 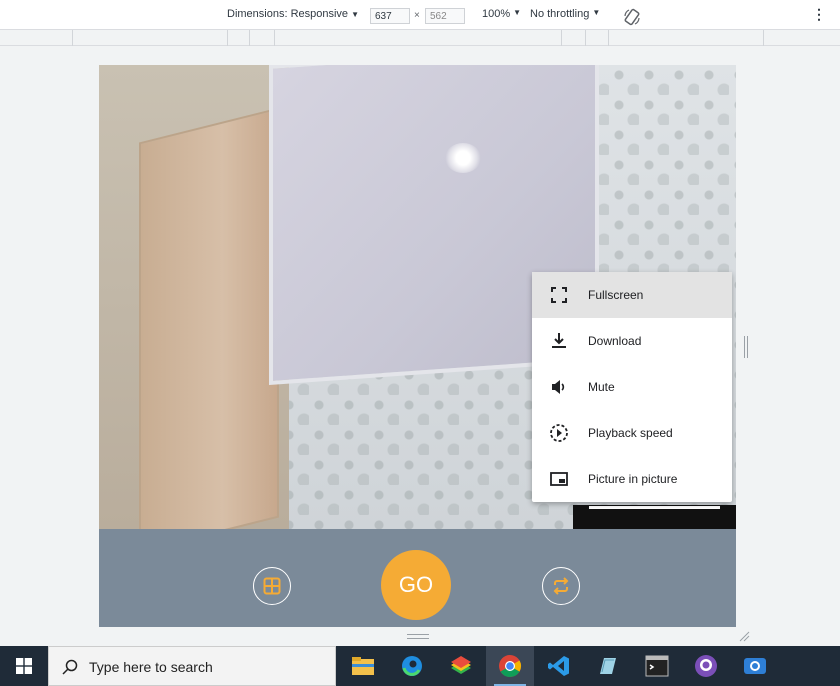 What do you see at coordinates (601, 387) in the screenshot?
I see `menu-item-label: Mute` at bounding box center [601, 387].